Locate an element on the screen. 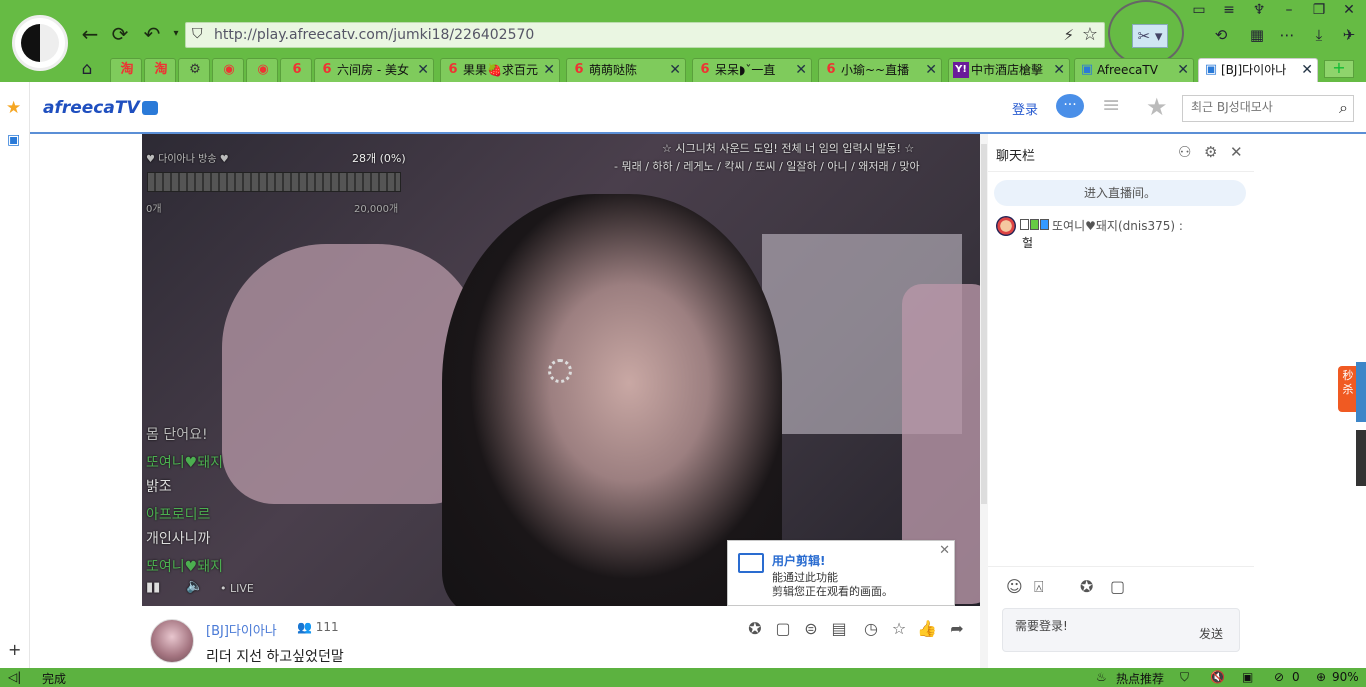 The image size is (1366, 687). tooltip-title: 用户剪辑! is located at coordinates (799, 561).